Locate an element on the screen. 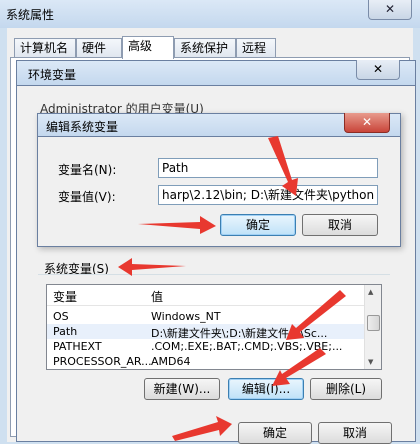 The height and width of the screenshot is (444, 420). arrow-to-edit-button-icon is located at coordinates (299, 367).